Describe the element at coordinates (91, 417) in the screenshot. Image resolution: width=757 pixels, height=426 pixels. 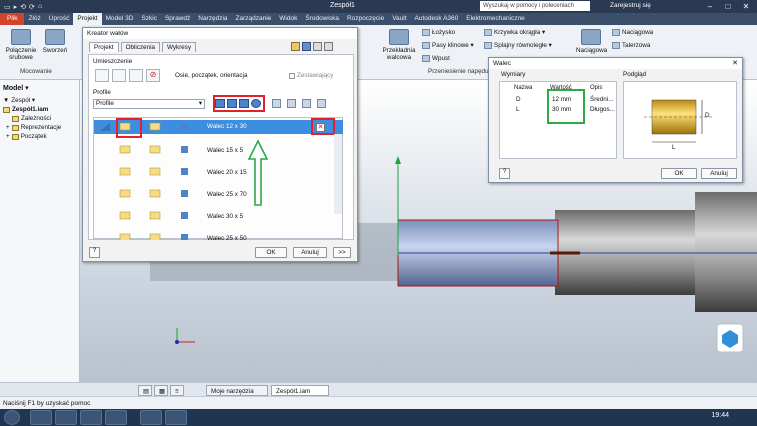
I see `taskbar-media-icon` at that location.